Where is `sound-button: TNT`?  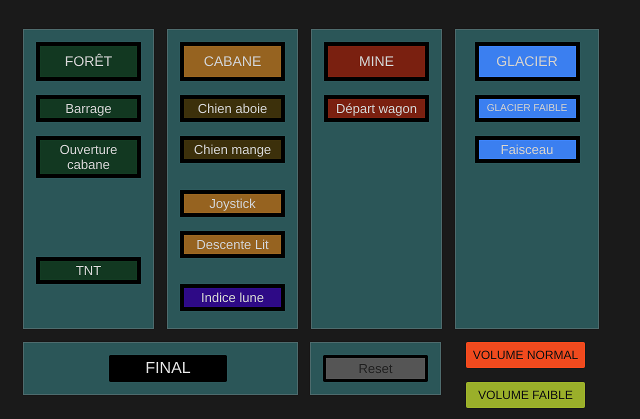 sound-button: TNT is located at coordinates (88, 270).